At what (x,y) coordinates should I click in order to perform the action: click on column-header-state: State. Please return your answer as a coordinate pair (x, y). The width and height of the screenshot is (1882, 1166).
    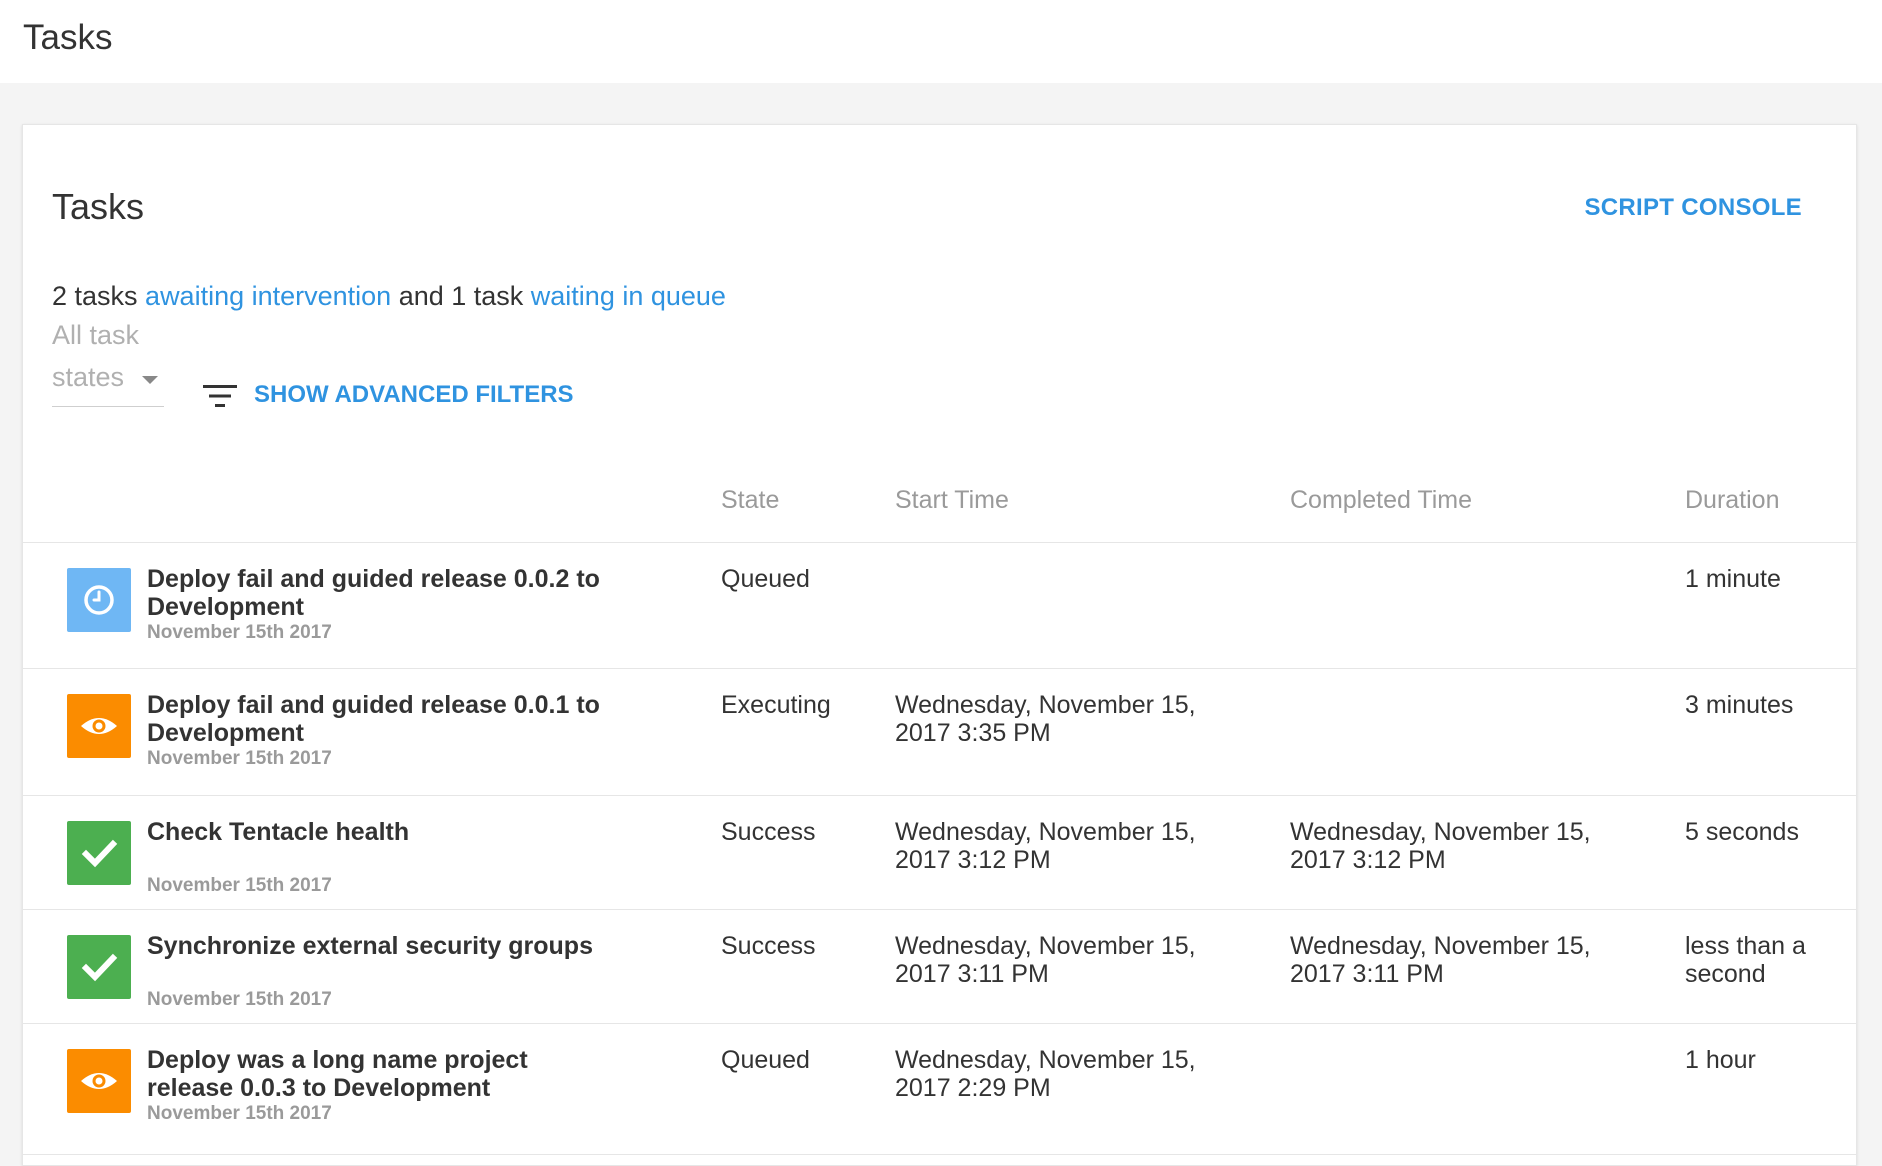
    Looking at the image, I should click on (750, 500).